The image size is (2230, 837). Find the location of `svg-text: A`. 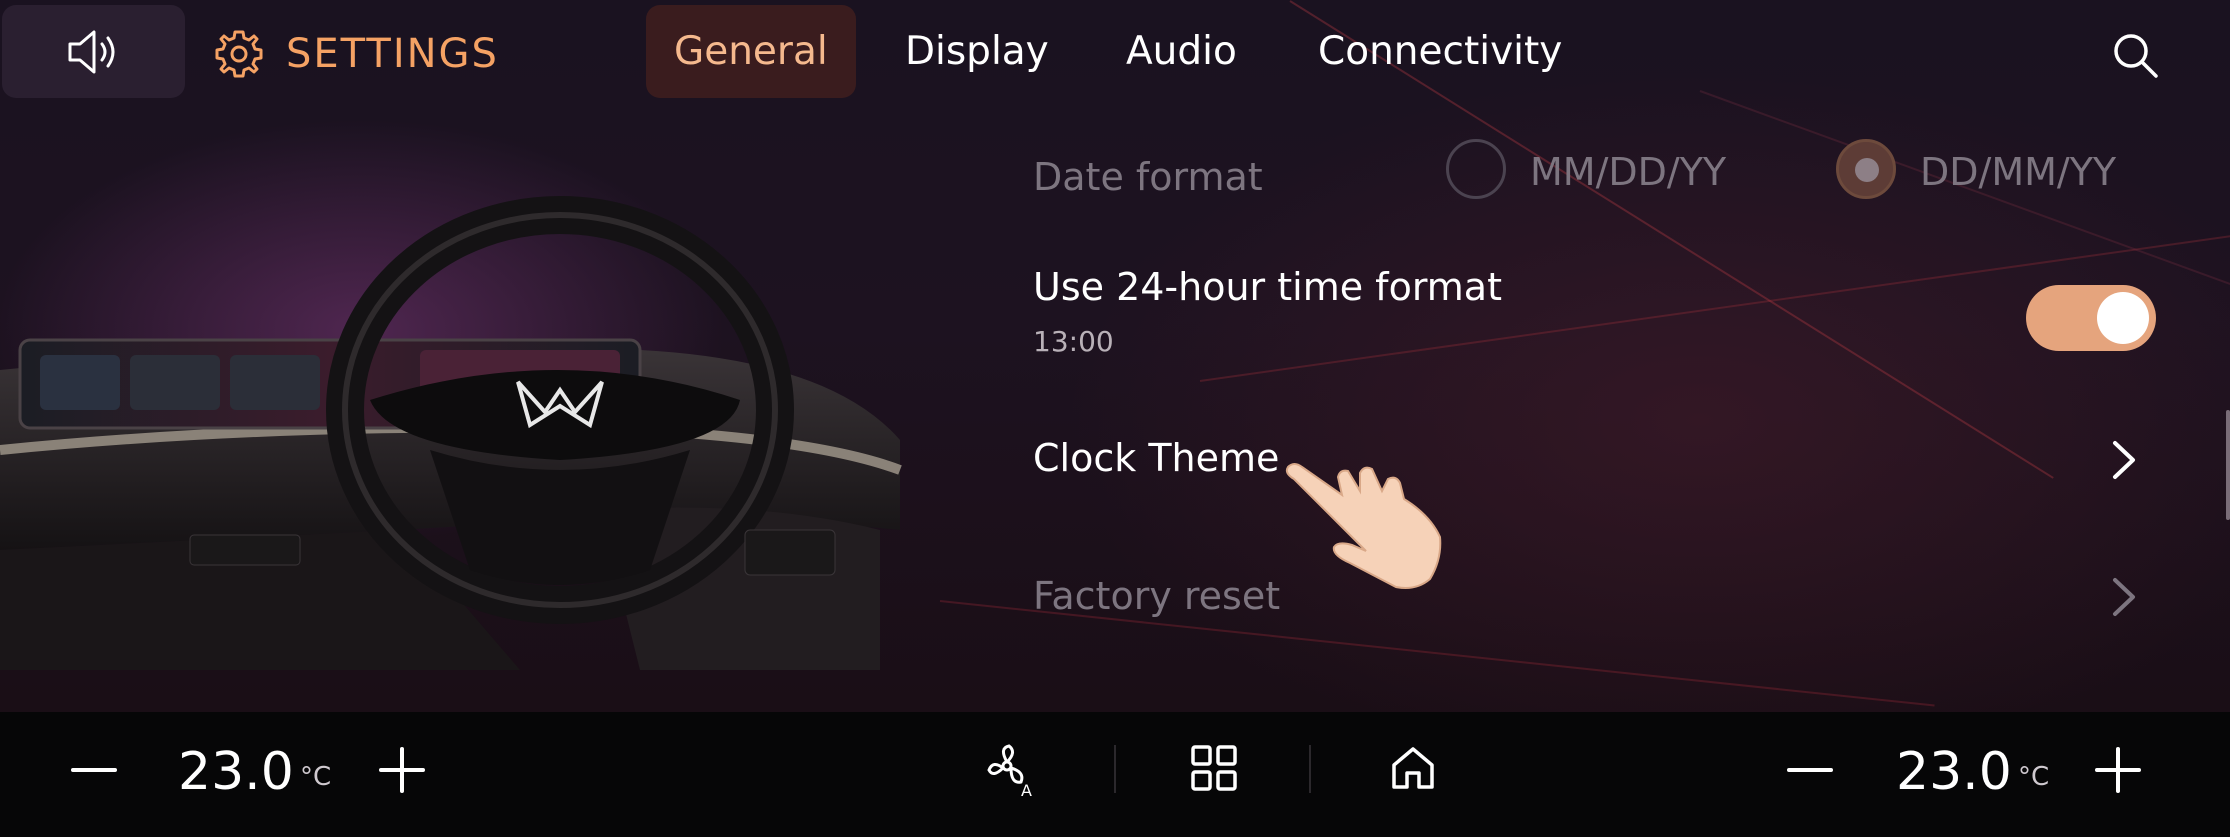

svg-text: A is located at coordinates (1026, 789).